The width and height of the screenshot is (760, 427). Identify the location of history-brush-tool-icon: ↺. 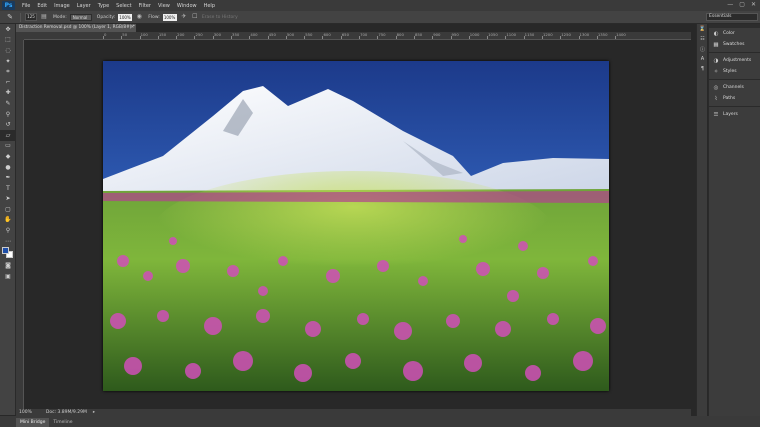
(8, 124).